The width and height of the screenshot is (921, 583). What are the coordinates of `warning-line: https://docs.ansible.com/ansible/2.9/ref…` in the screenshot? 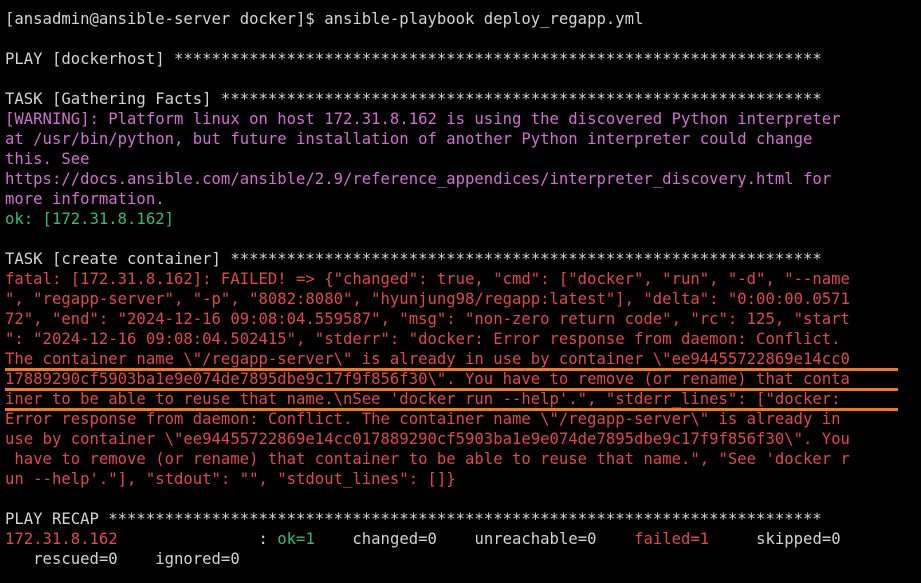 It's located at (418, 179).